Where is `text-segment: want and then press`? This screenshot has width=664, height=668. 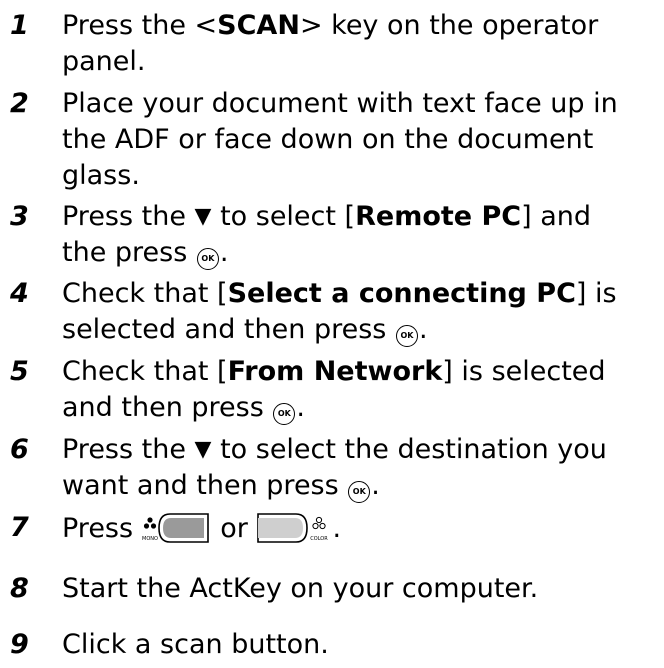
text-segment: want and then press is located at coordinates (200, 485).